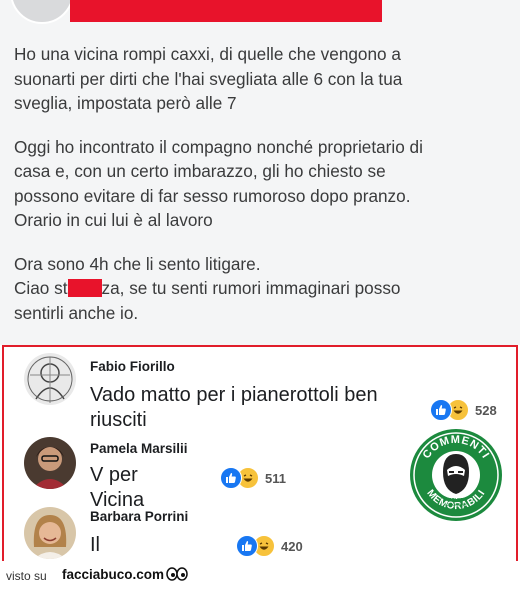 The height and width of the screenshot is (590, 520). What do you see at coordinates (41, 288) in the screenshot?
I see `post-line-before-redaction: Ciao st` at bounding box center [41, 288].